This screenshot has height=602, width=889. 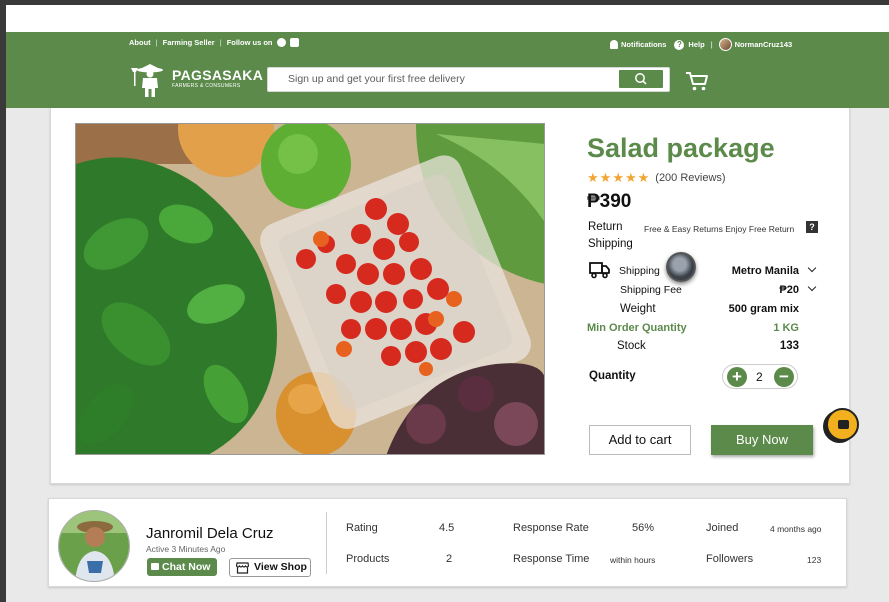 What do you see at coordinates (784, 377) in the screenshot?
I see `minus-button: −` at bounding box center [784, 377].